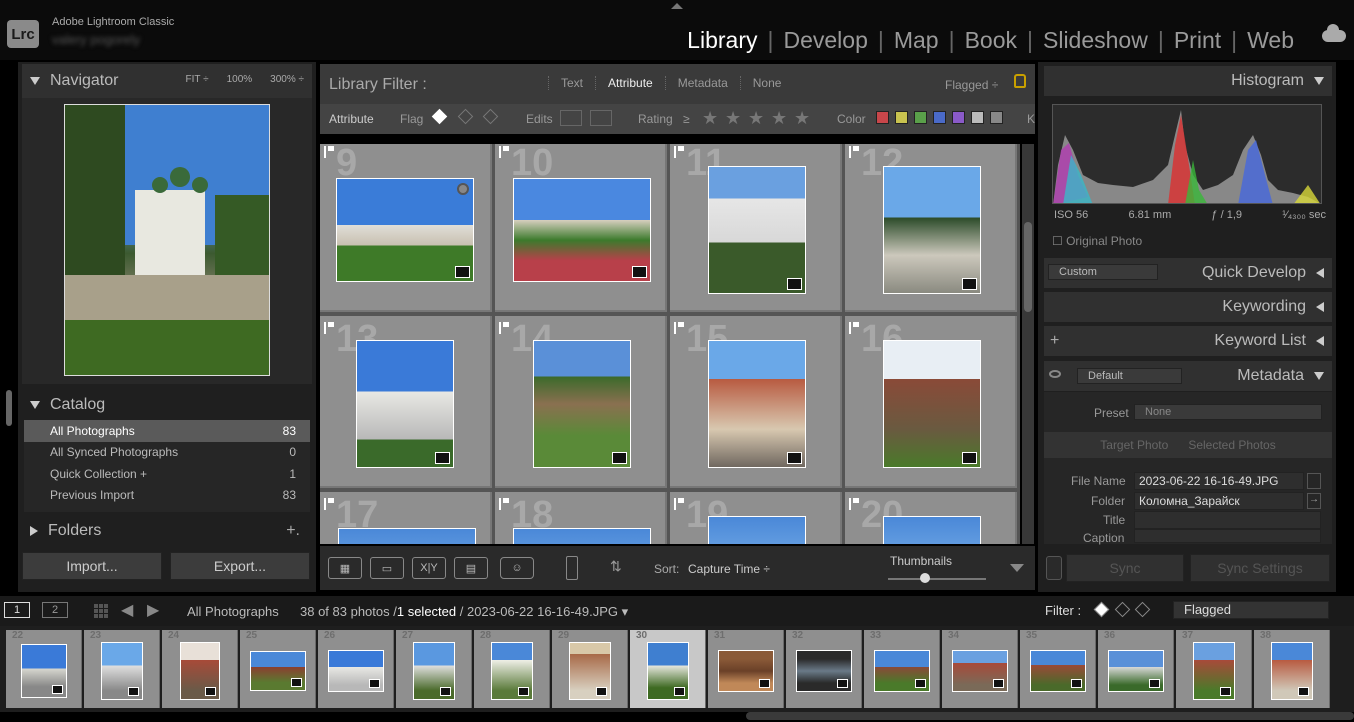 The image size is (1354, 722). I want to click on module-book: Book, so click(991, 40).